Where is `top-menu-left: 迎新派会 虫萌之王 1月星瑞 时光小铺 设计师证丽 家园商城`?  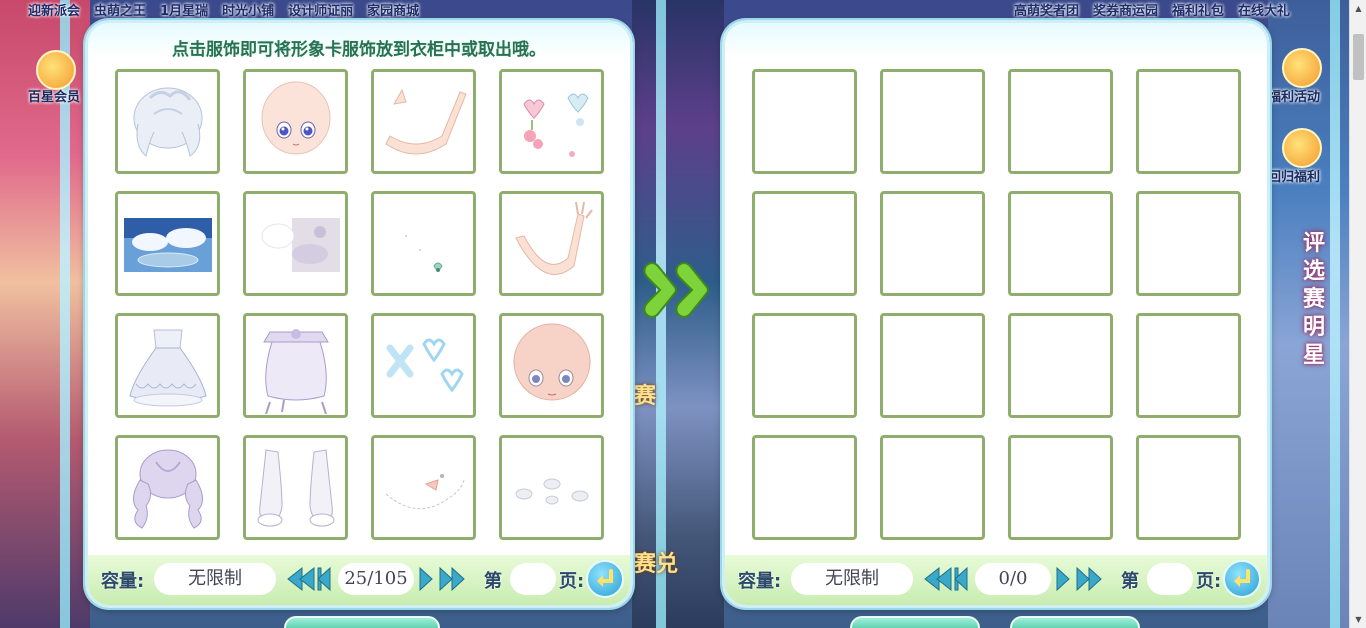 top-menu-left: 迎新派会 虫萌之王 1月星瑞 时光小铺 设计师证丽 家园商城 is located at coordinates (223, 11).